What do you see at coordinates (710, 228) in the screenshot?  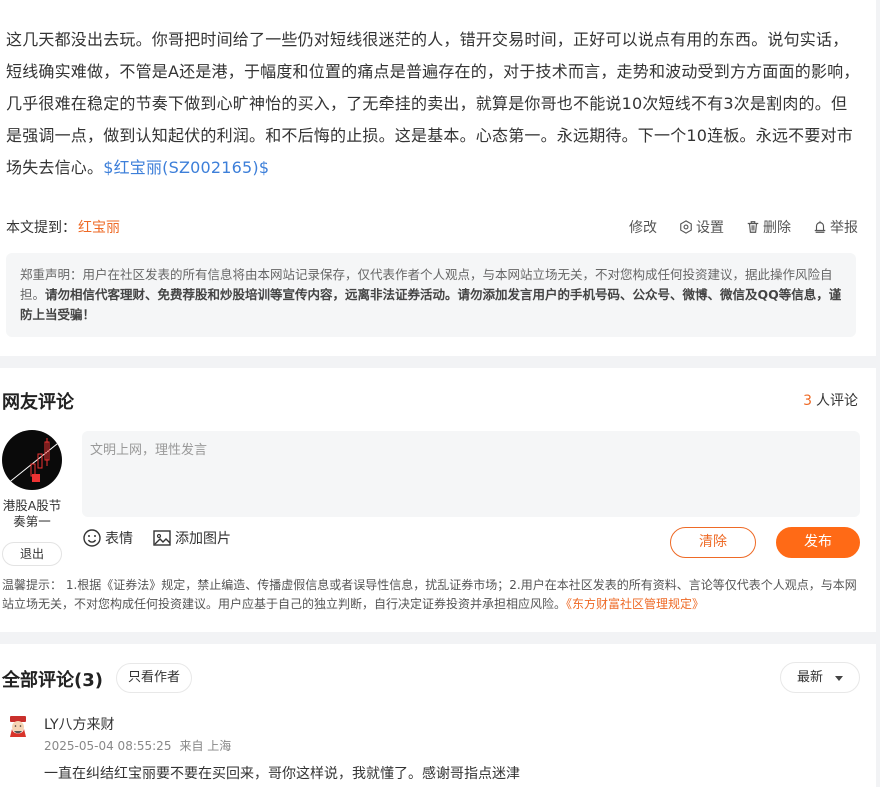 I see `settings-label: 设置` at bounding box center [710, 228].